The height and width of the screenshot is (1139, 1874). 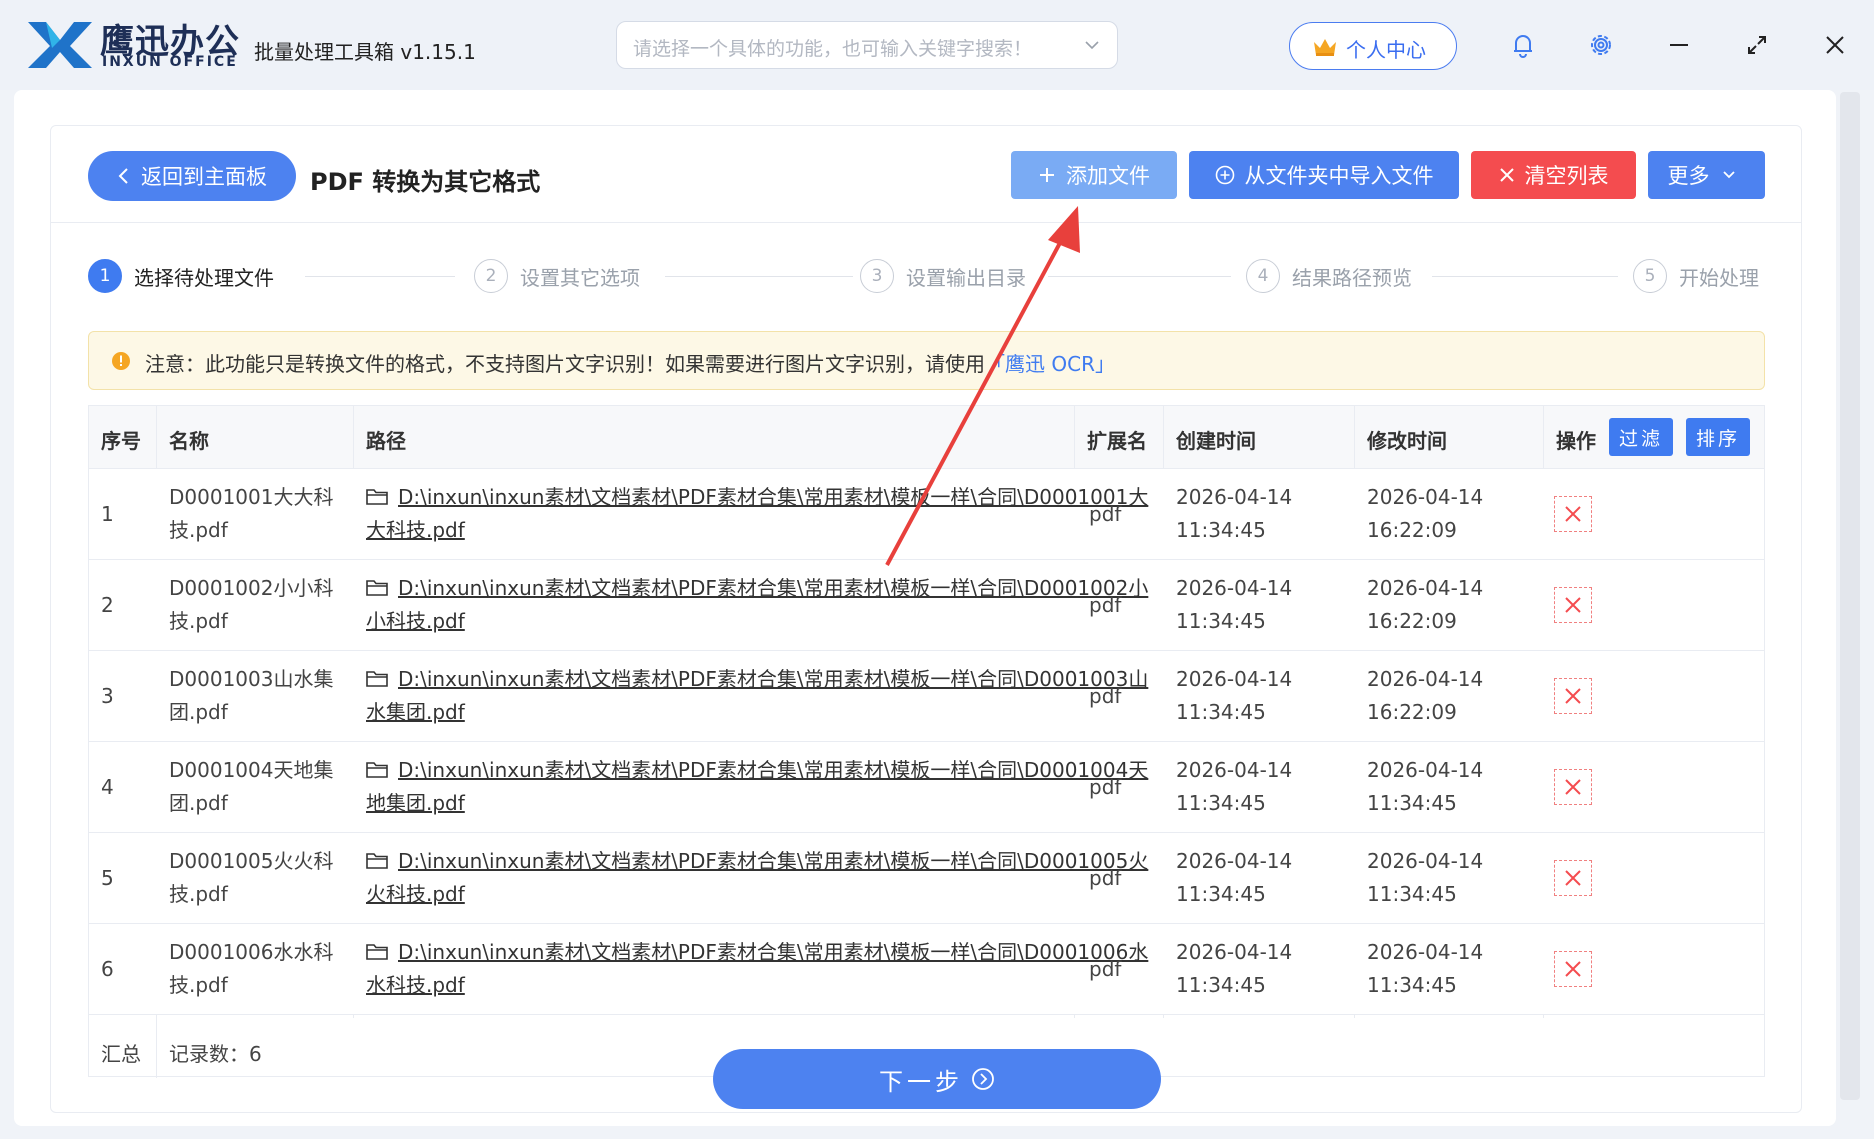 I want to click on more-menu-button: 更多, so click(x=1706, y=175).